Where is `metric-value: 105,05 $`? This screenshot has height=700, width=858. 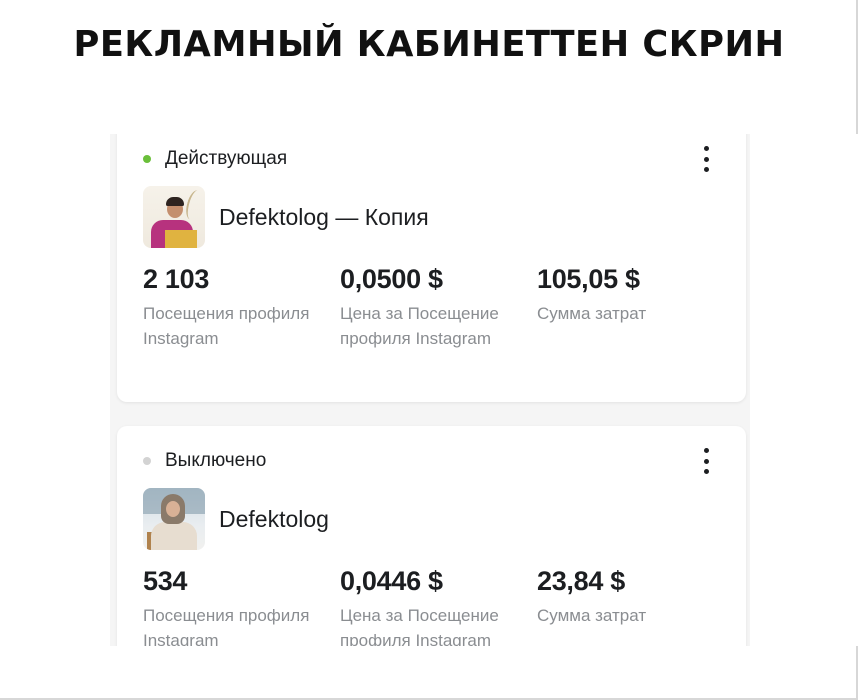
metric-value: 105,05 $ is located at coordinates (588, 279).